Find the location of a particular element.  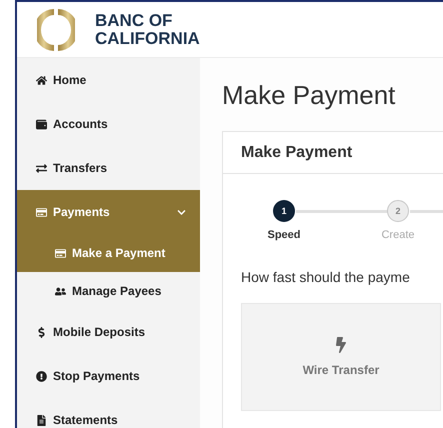

sidebar-item: Payments is located at coordinates (108, 212).